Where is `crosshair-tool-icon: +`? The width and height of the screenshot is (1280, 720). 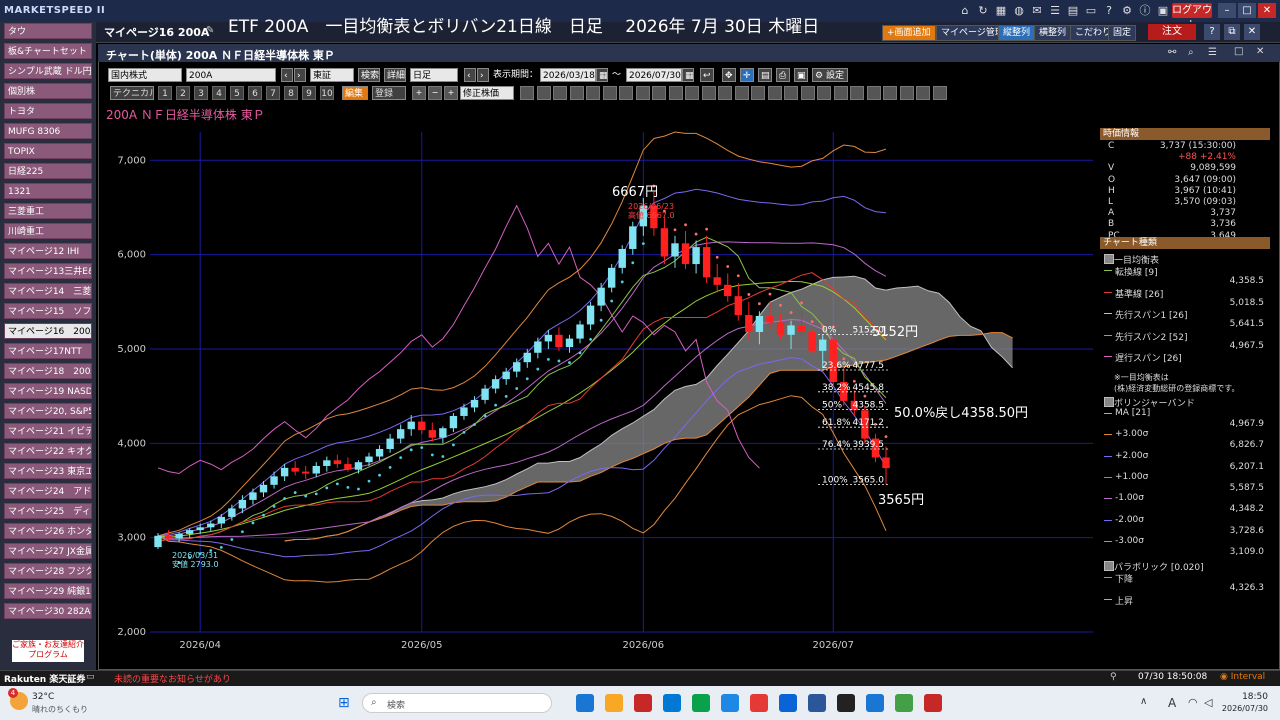
crosshair-tool-icon: + is located at coordinates (451, 93).